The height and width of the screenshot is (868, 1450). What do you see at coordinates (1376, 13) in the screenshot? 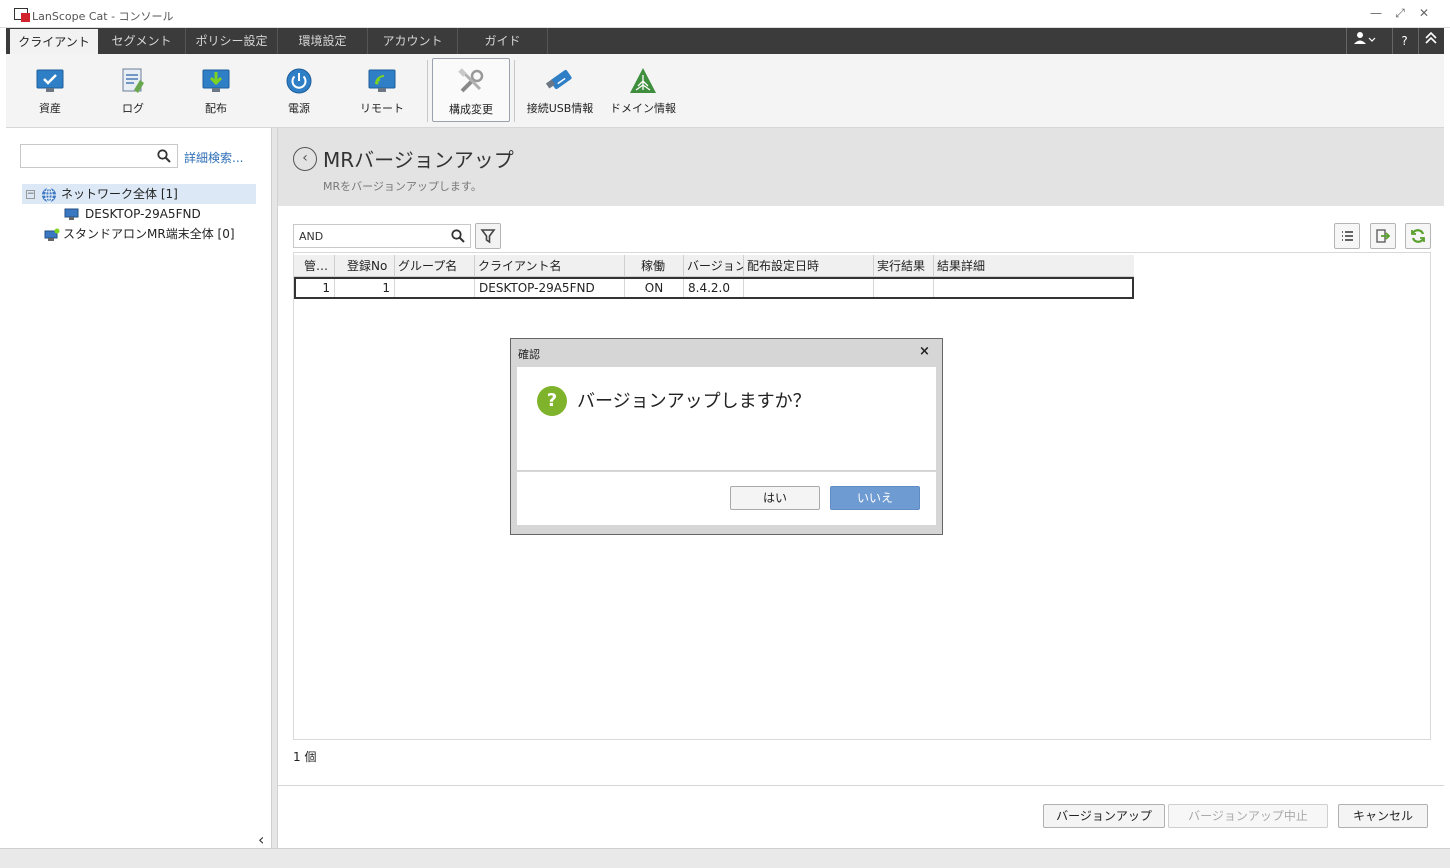
I see `minimize-icon: —` at bounding box center [1376, 13].